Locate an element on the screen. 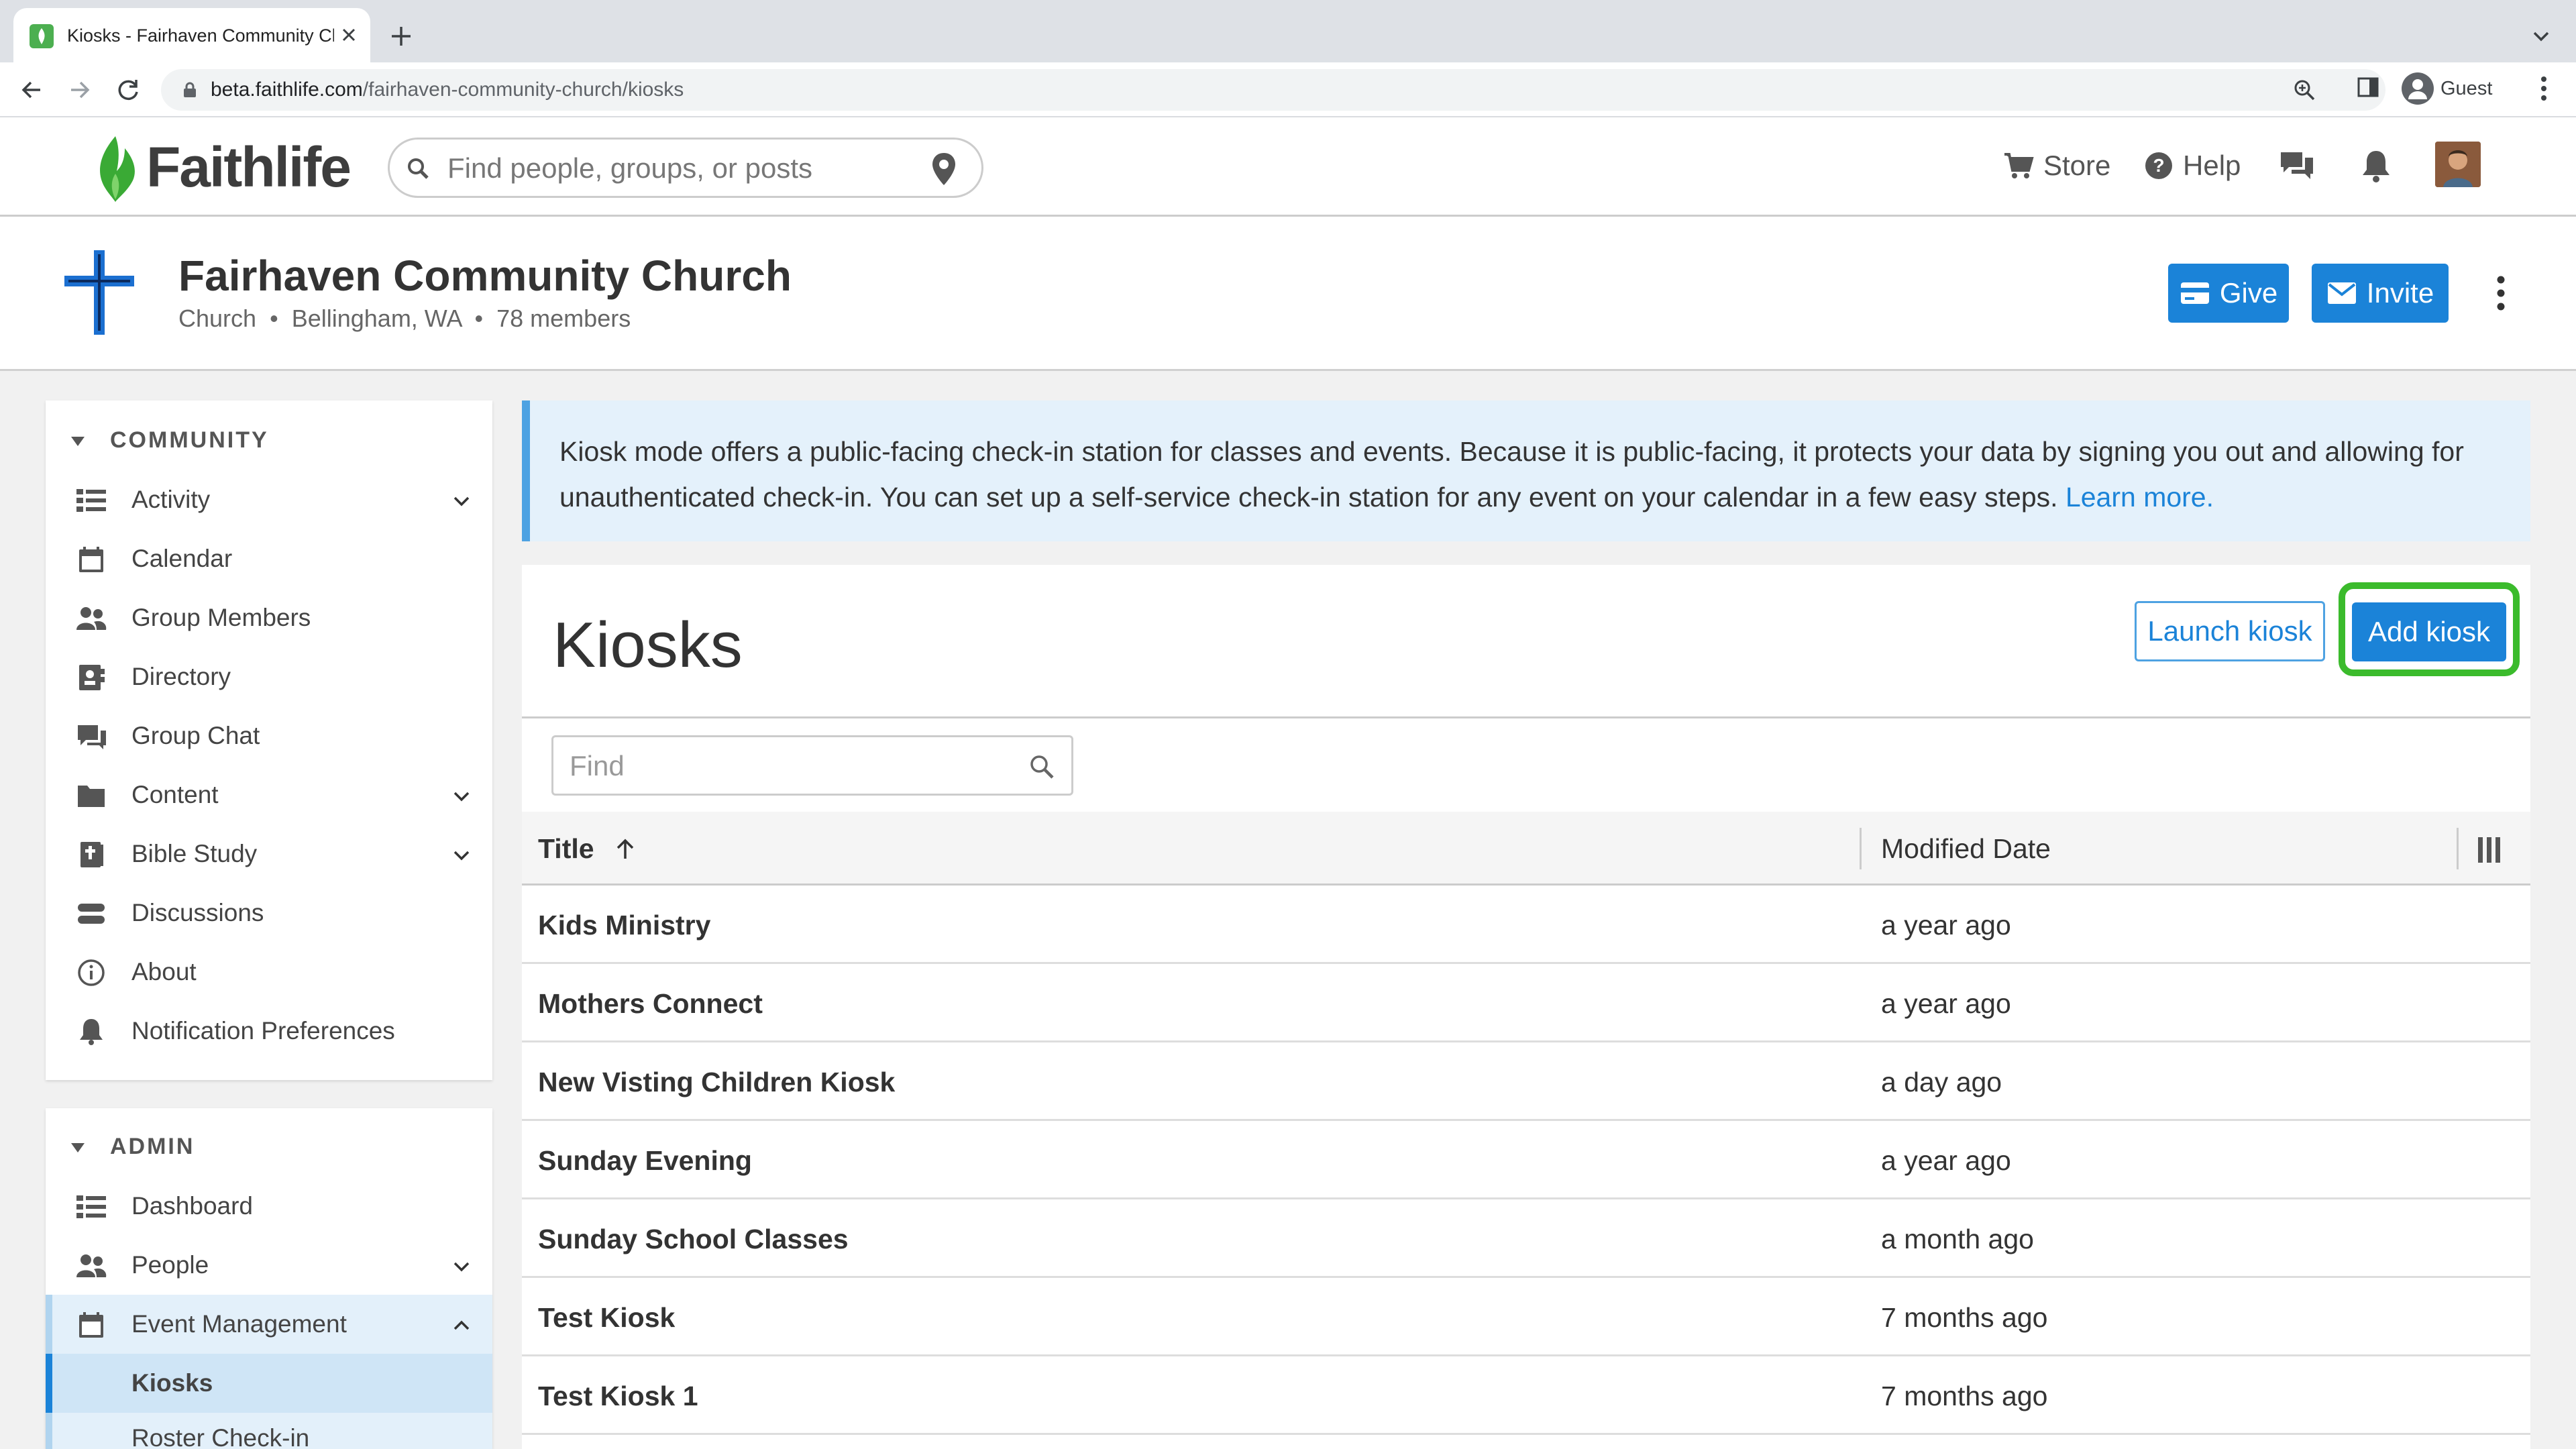 Image resolution: width=2576 pixels, height=1449 pixels. sidebar-item-label: Bible Study is located at coordinates (194, 853).